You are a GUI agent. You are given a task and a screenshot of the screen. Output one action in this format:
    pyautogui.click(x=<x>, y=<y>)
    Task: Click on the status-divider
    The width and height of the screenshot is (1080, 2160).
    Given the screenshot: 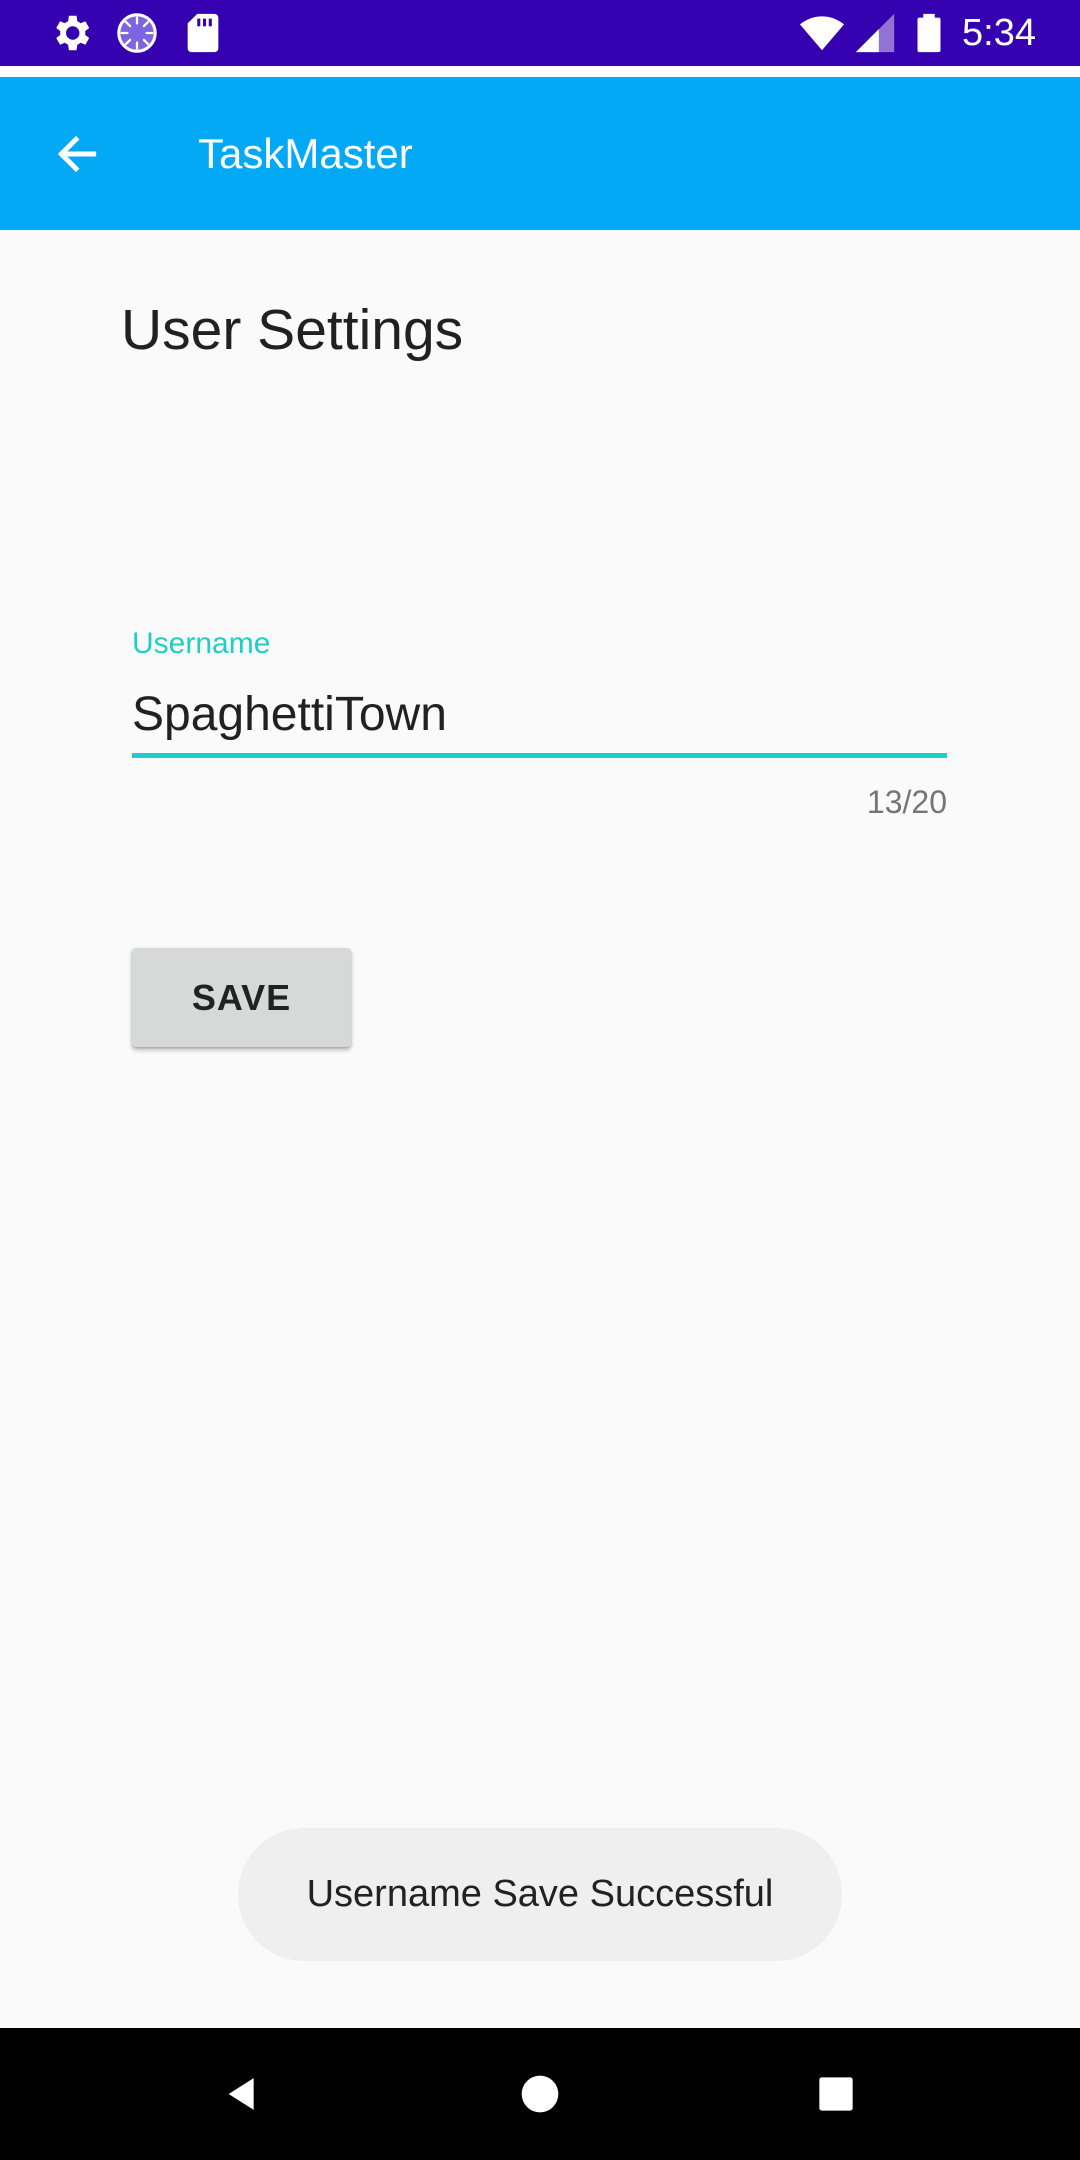 What is the action you would take?
    pyautogui.click(x=540, y=71)
    